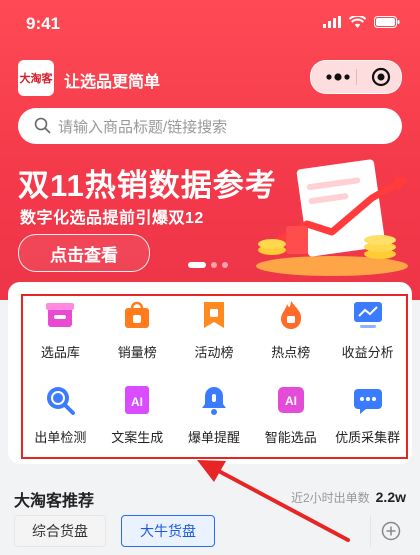 This screenshot has width=420, height=555. I want to click on add-tab-area, so click(390, 531).